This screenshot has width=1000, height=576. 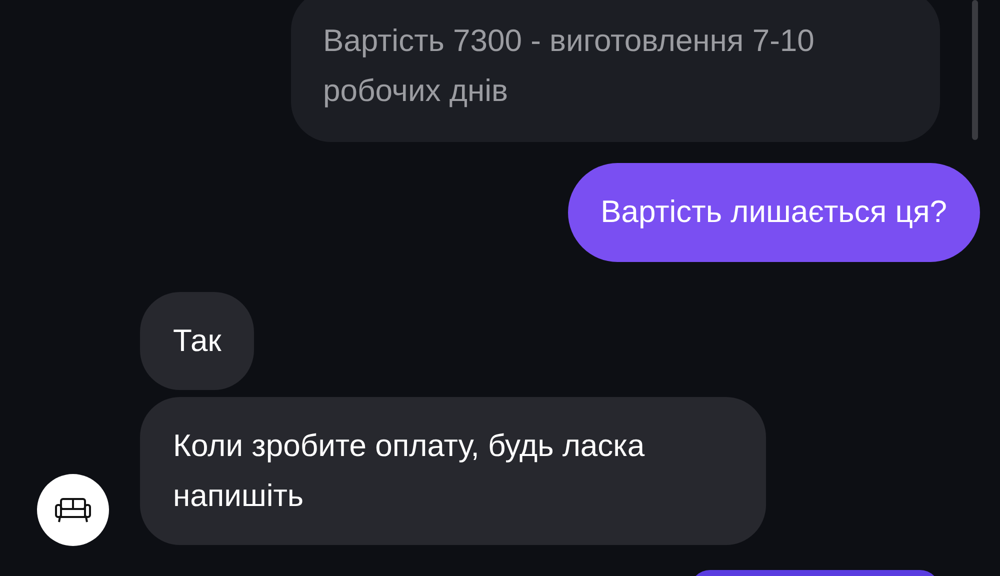 I want to click on scrollbar, so click(x=975, y=70).